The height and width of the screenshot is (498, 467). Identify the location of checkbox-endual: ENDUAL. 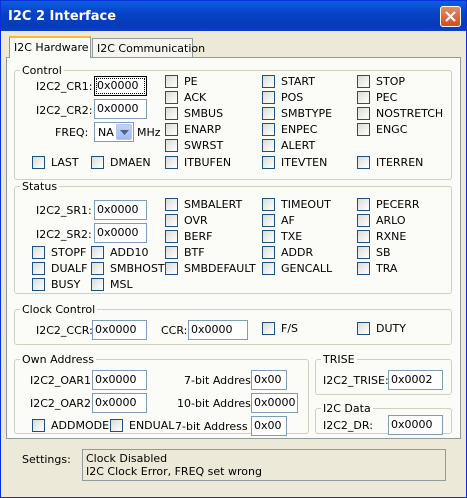
(142, 426).